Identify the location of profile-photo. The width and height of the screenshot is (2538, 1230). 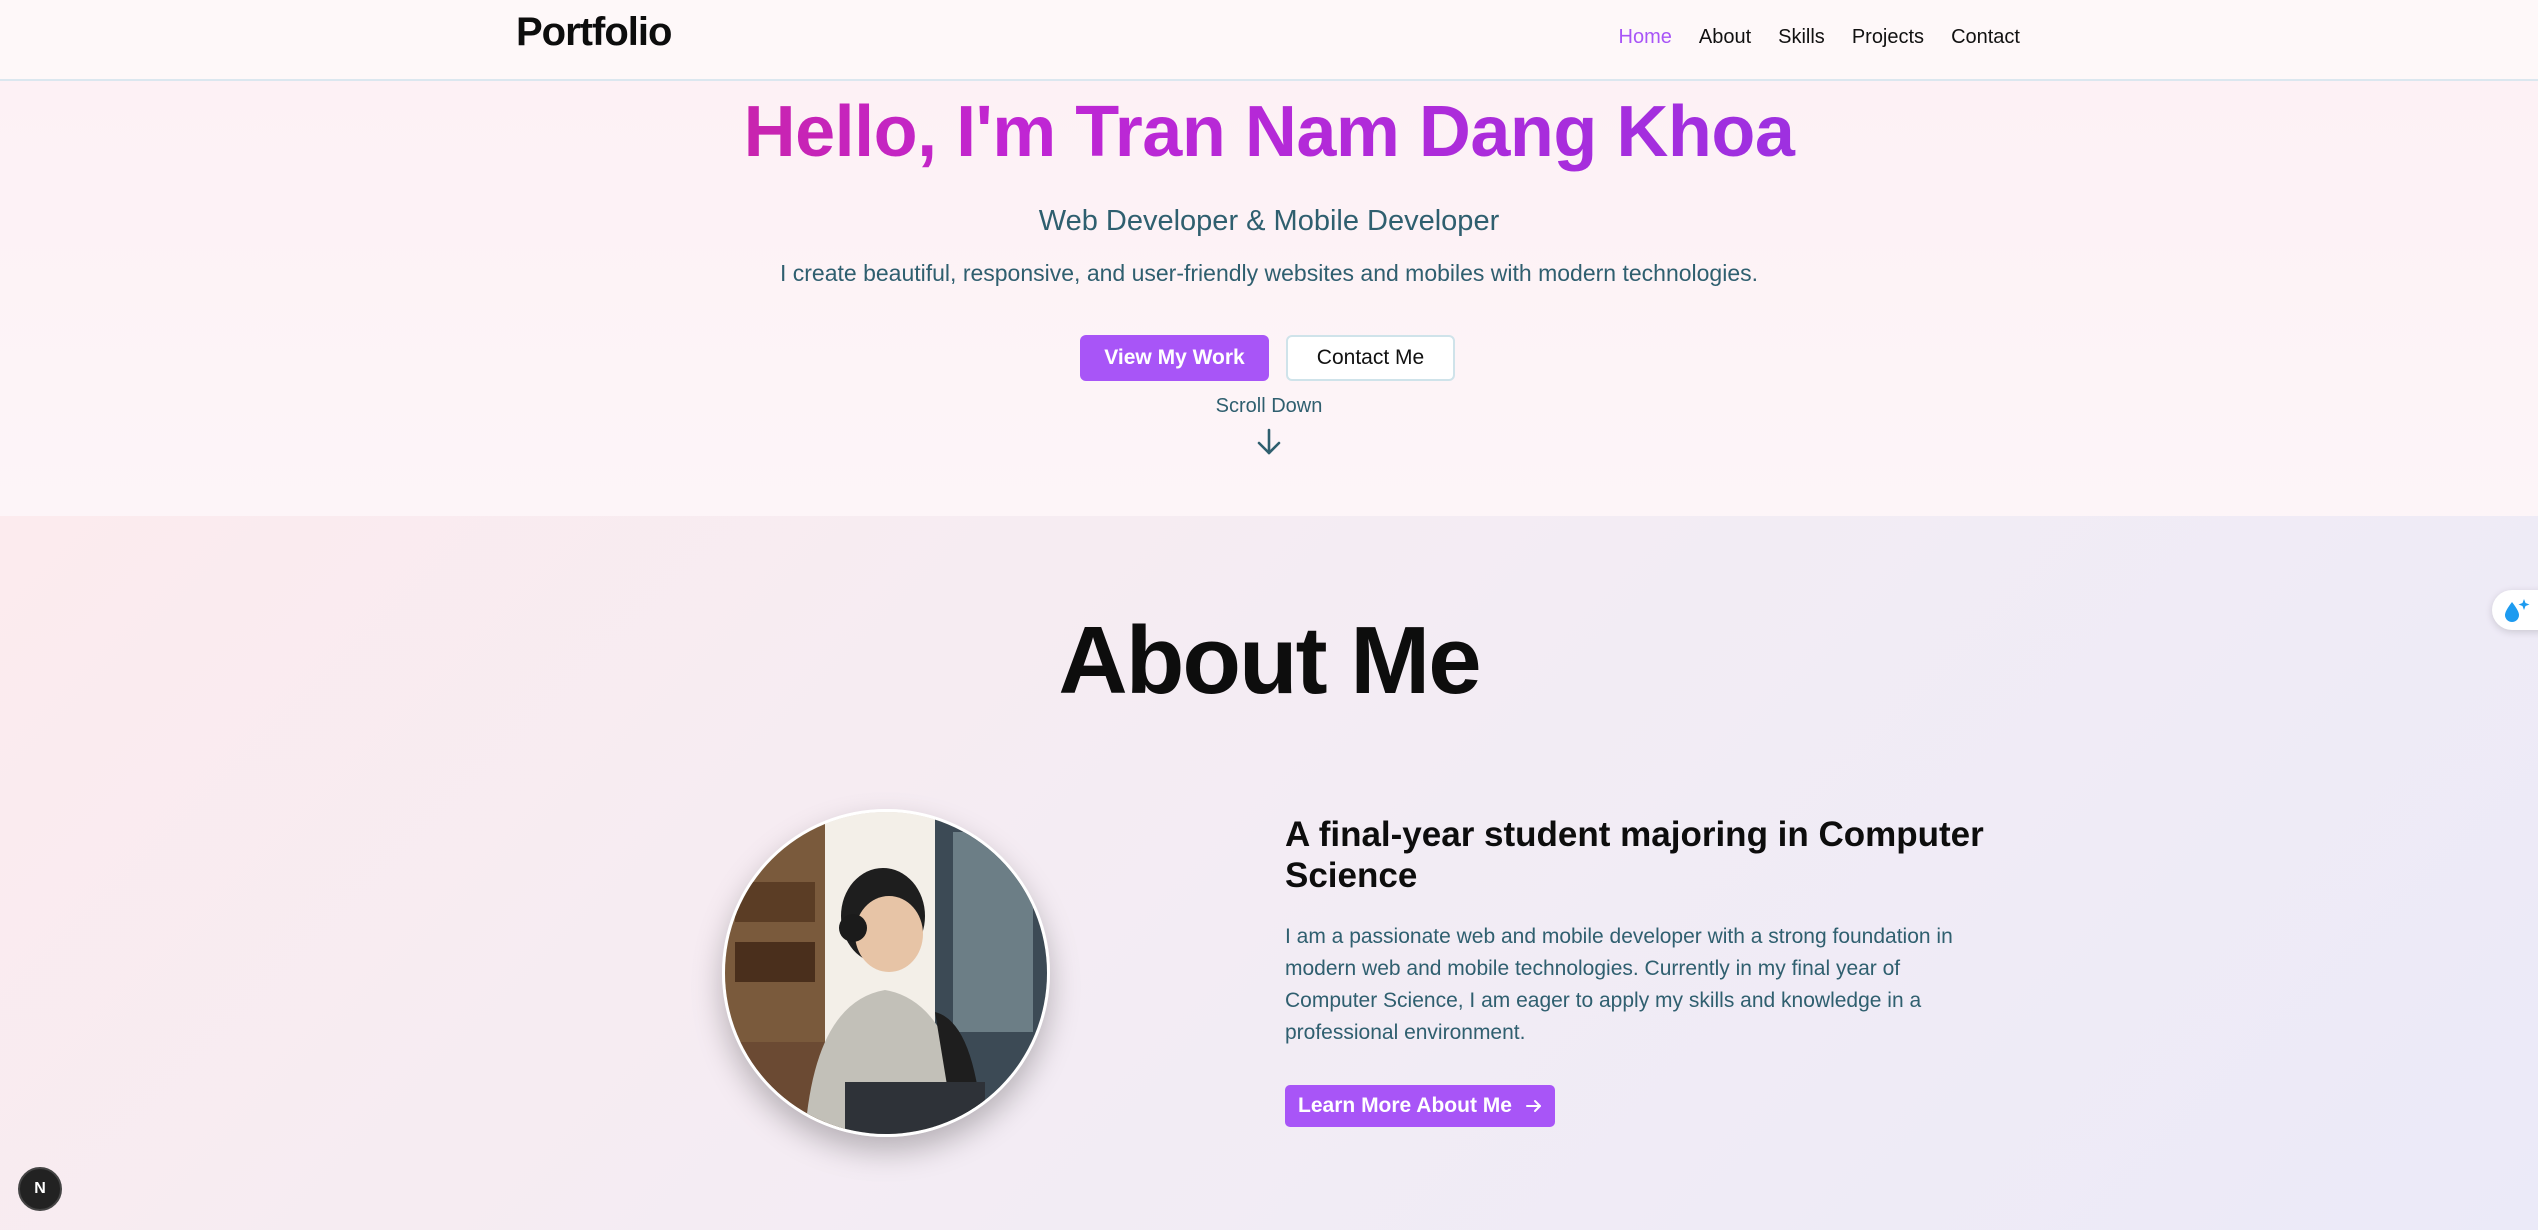
(886, 973).